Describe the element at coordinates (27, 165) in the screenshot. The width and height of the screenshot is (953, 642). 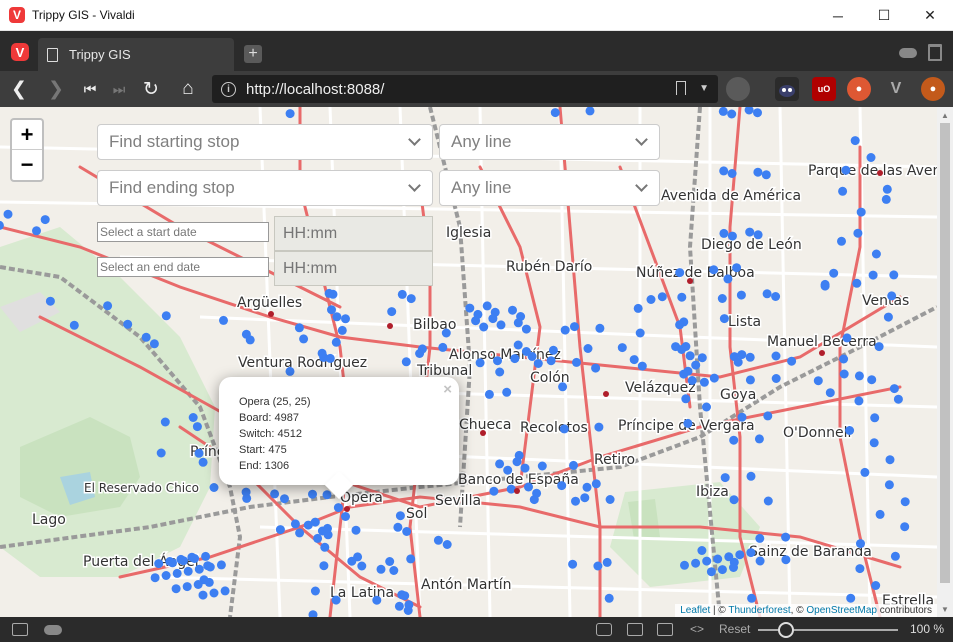
I see `zoom-out-button: −` at that location.